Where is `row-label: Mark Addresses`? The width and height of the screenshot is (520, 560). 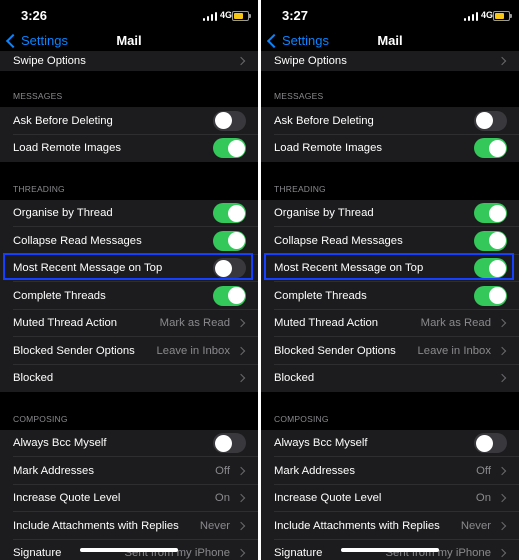
row-label: Mark Addresses is located at coordinates (314, 470).